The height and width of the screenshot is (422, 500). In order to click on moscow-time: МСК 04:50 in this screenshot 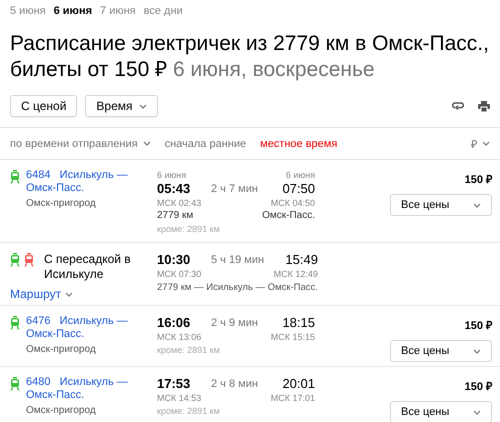, I will do `click(292, 203)`.